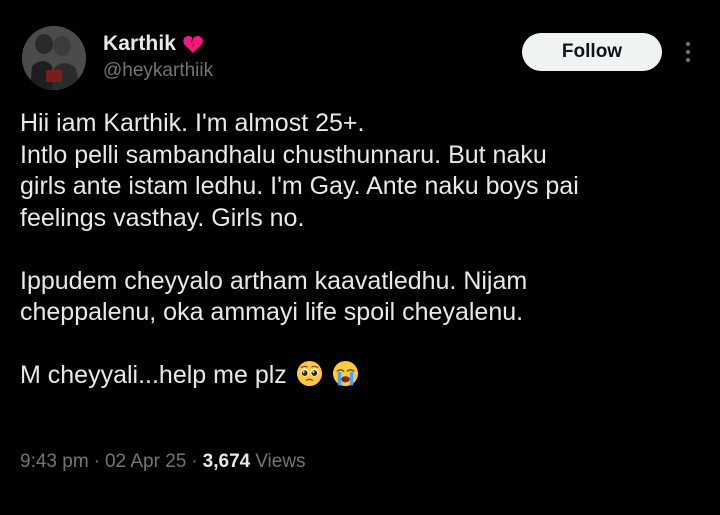  Describe the element at coordinates (139, 44) in the screenshot. I see `author-display-name: Karthik` at that location.